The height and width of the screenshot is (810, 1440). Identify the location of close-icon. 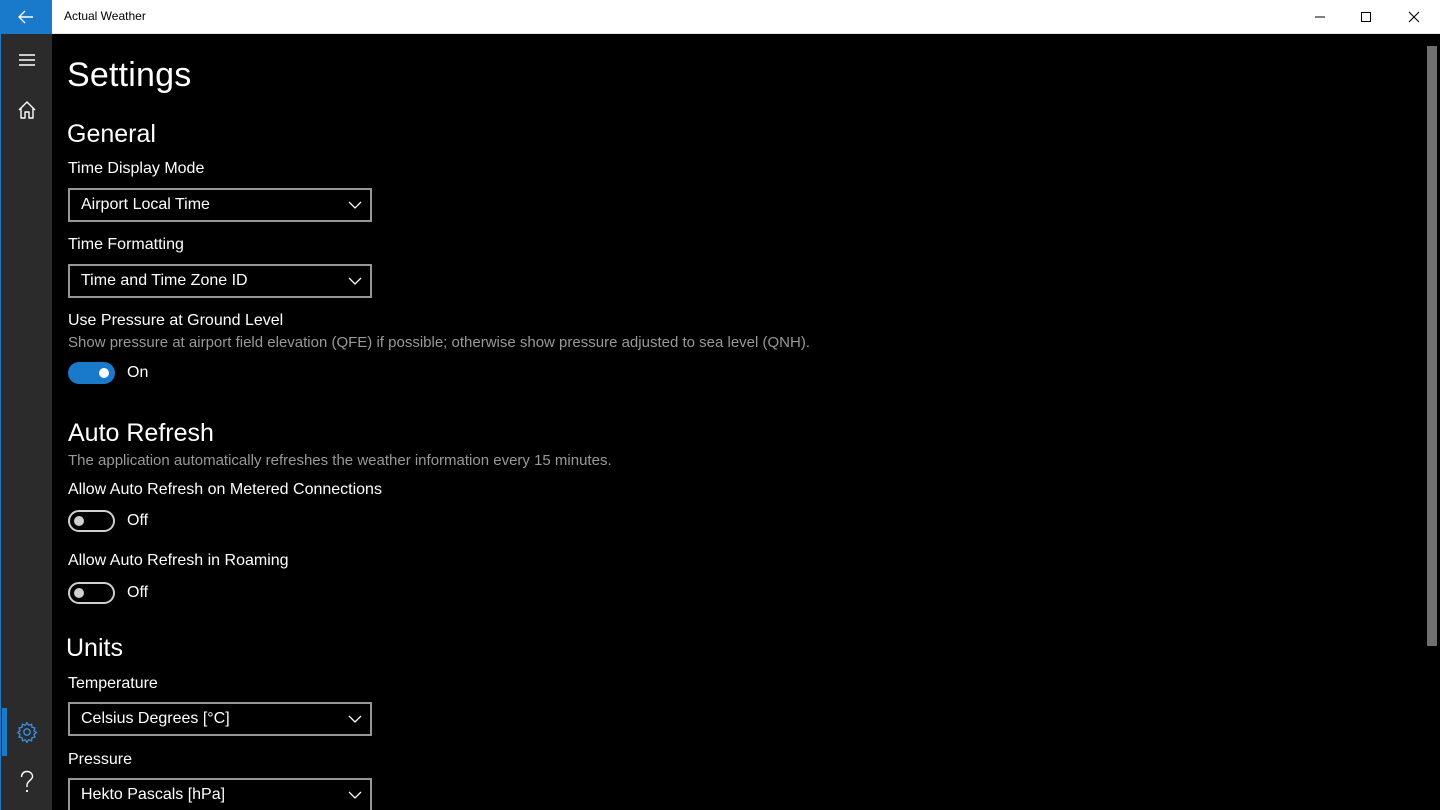
(1414, 17).